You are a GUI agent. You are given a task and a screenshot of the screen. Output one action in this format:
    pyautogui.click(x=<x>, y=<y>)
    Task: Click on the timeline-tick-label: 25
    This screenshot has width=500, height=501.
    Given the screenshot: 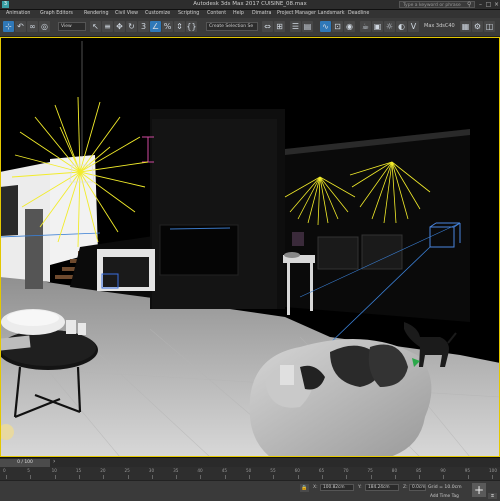 What is the action you would take?
    pyautogui.click(x=127, y=470)
    